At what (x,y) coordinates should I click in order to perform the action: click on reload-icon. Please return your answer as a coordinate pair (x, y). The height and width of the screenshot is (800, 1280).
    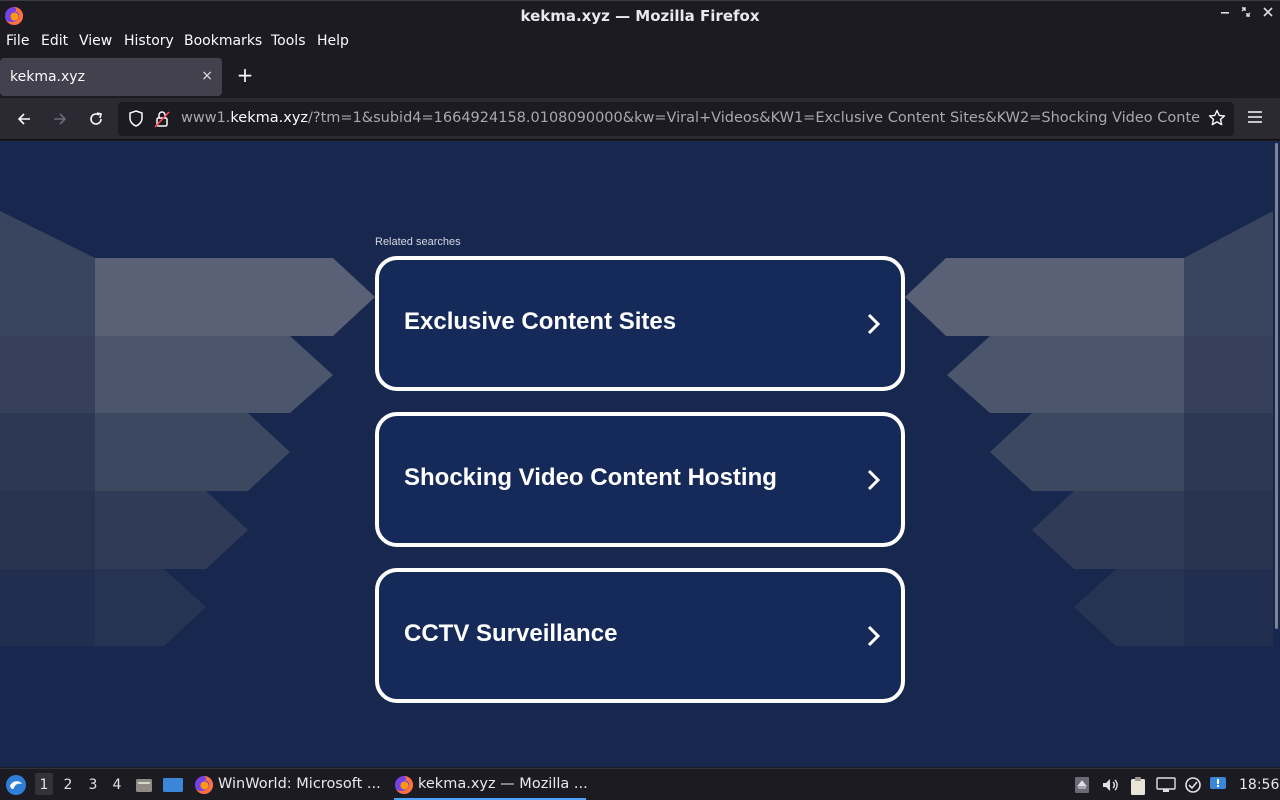
    Looking at the image, I should click on (96, 118).